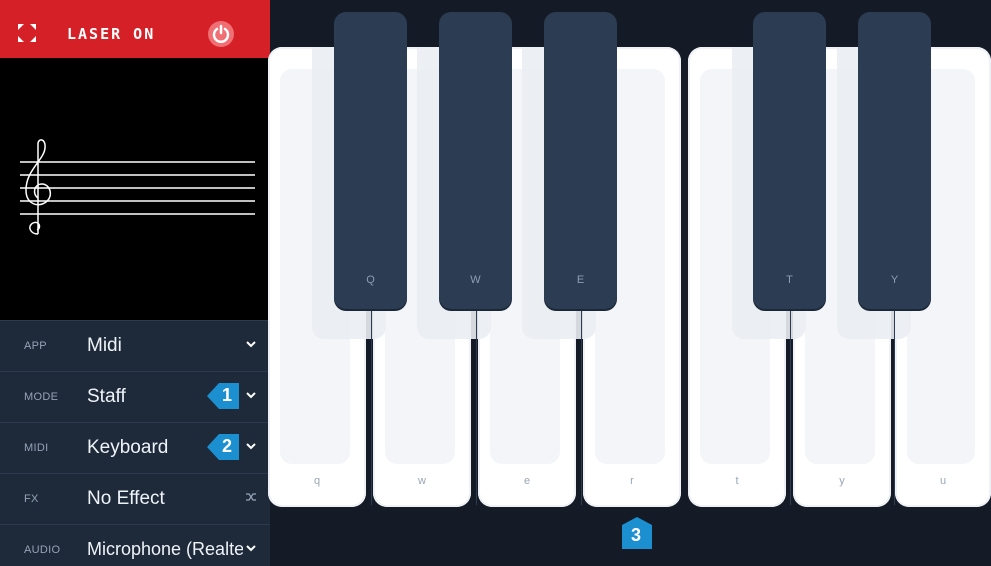  I want to click on key-label: W, so click(475, 280).